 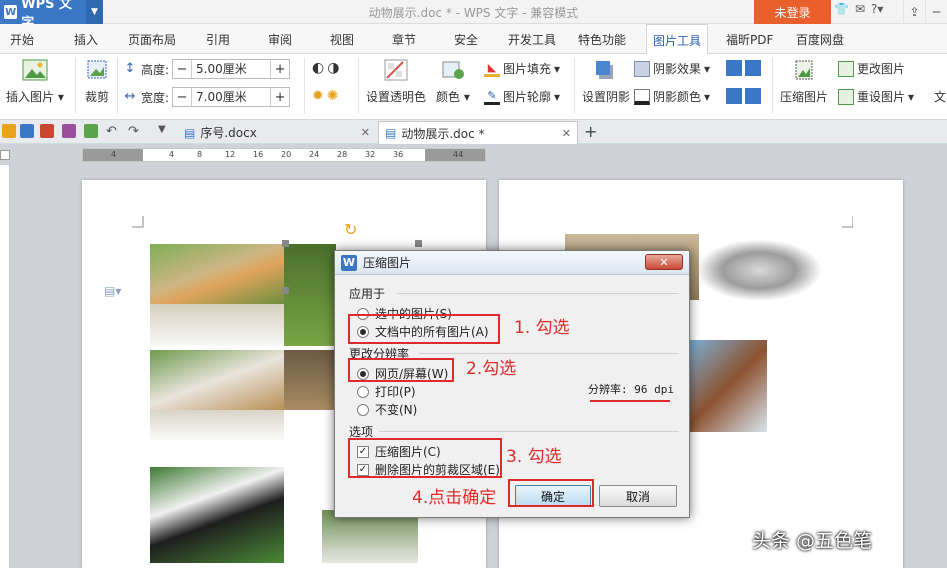 What do you see at coordinates (86, 39) in the screenshot?
I see `tab-1: 插入` at bounding box center [86, 39].